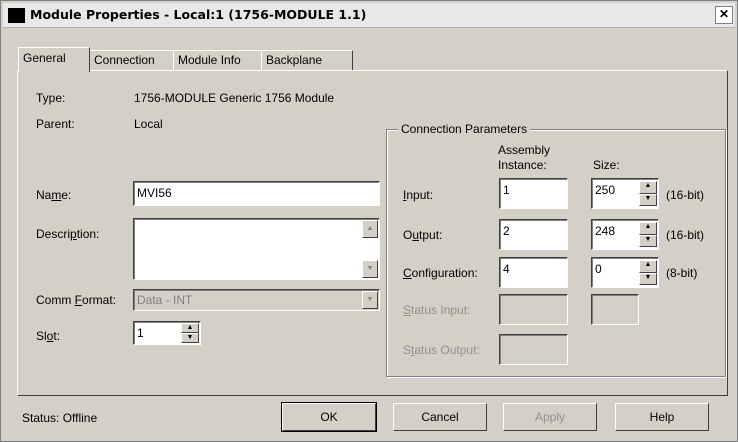 The image size is (738, 442). I want to click on slot-down-icon: ▼, so click(190, 338).